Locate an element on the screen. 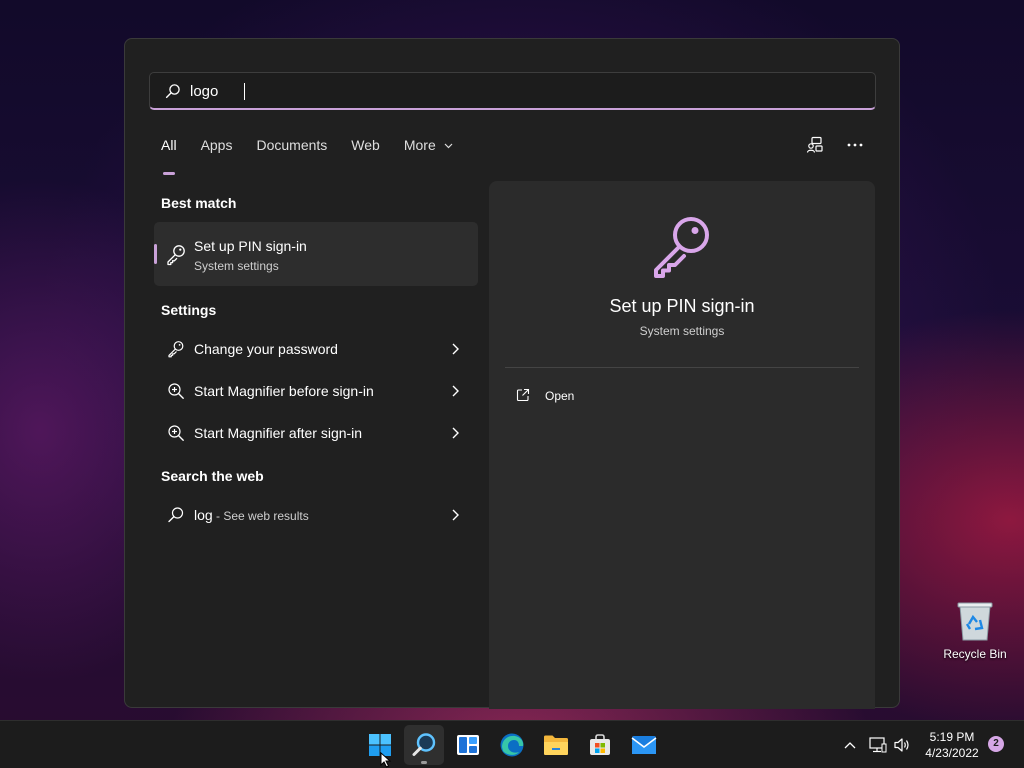 Image resolution: width=1024 pixels, height=768 pixels. selection-indicator is located at coordinates (155, 254).